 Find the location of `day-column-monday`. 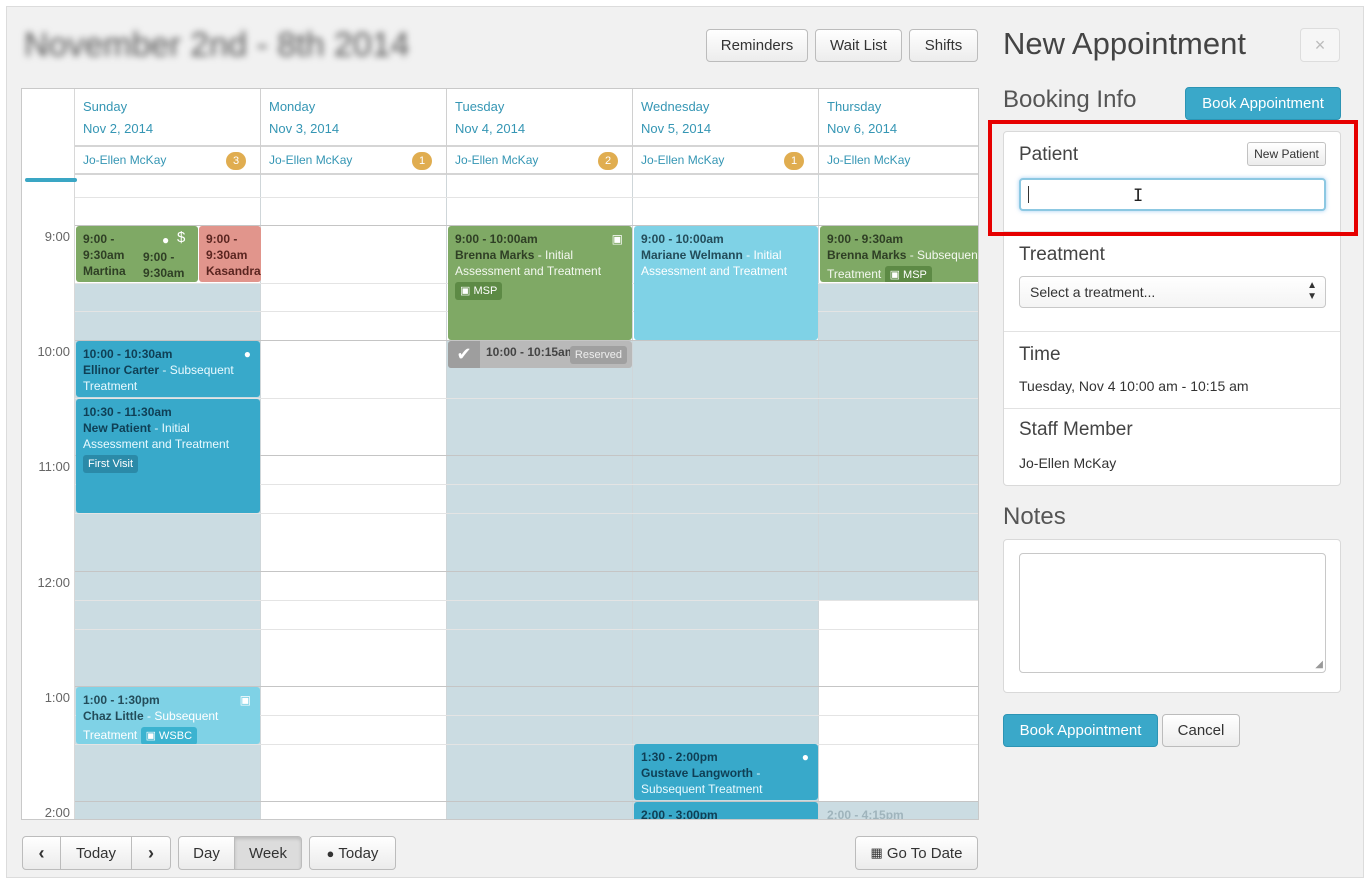

day-column-monday is located at coordinates (354, 497).